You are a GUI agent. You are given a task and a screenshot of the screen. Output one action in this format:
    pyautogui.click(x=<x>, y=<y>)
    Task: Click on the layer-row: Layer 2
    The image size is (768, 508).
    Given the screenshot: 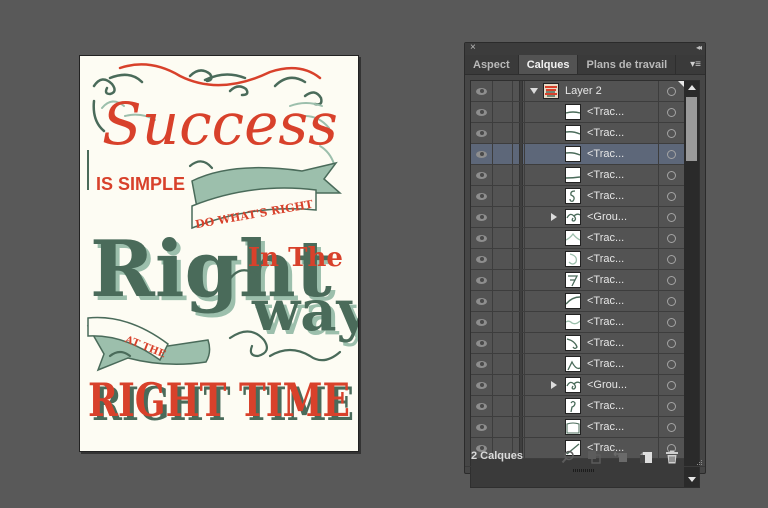 What is the action you would take?
    pyautogui.click(x=577, y=91)
    